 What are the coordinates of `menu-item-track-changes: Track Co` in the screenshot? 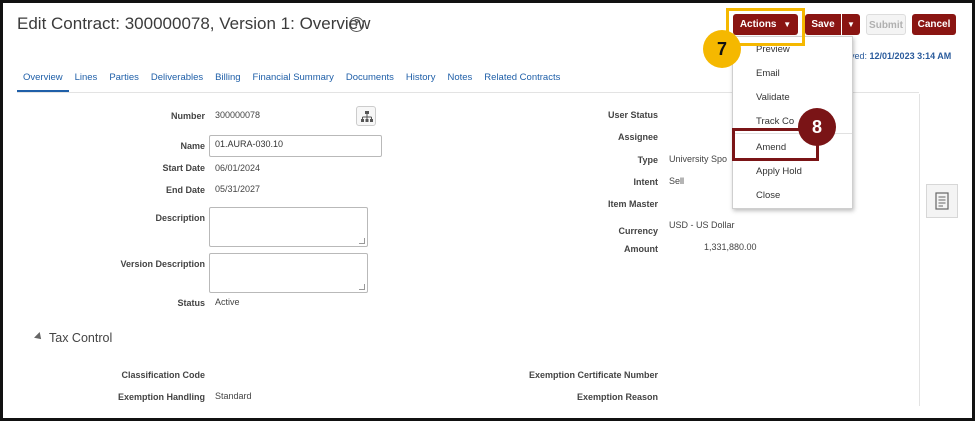 It's located at (775, 121).